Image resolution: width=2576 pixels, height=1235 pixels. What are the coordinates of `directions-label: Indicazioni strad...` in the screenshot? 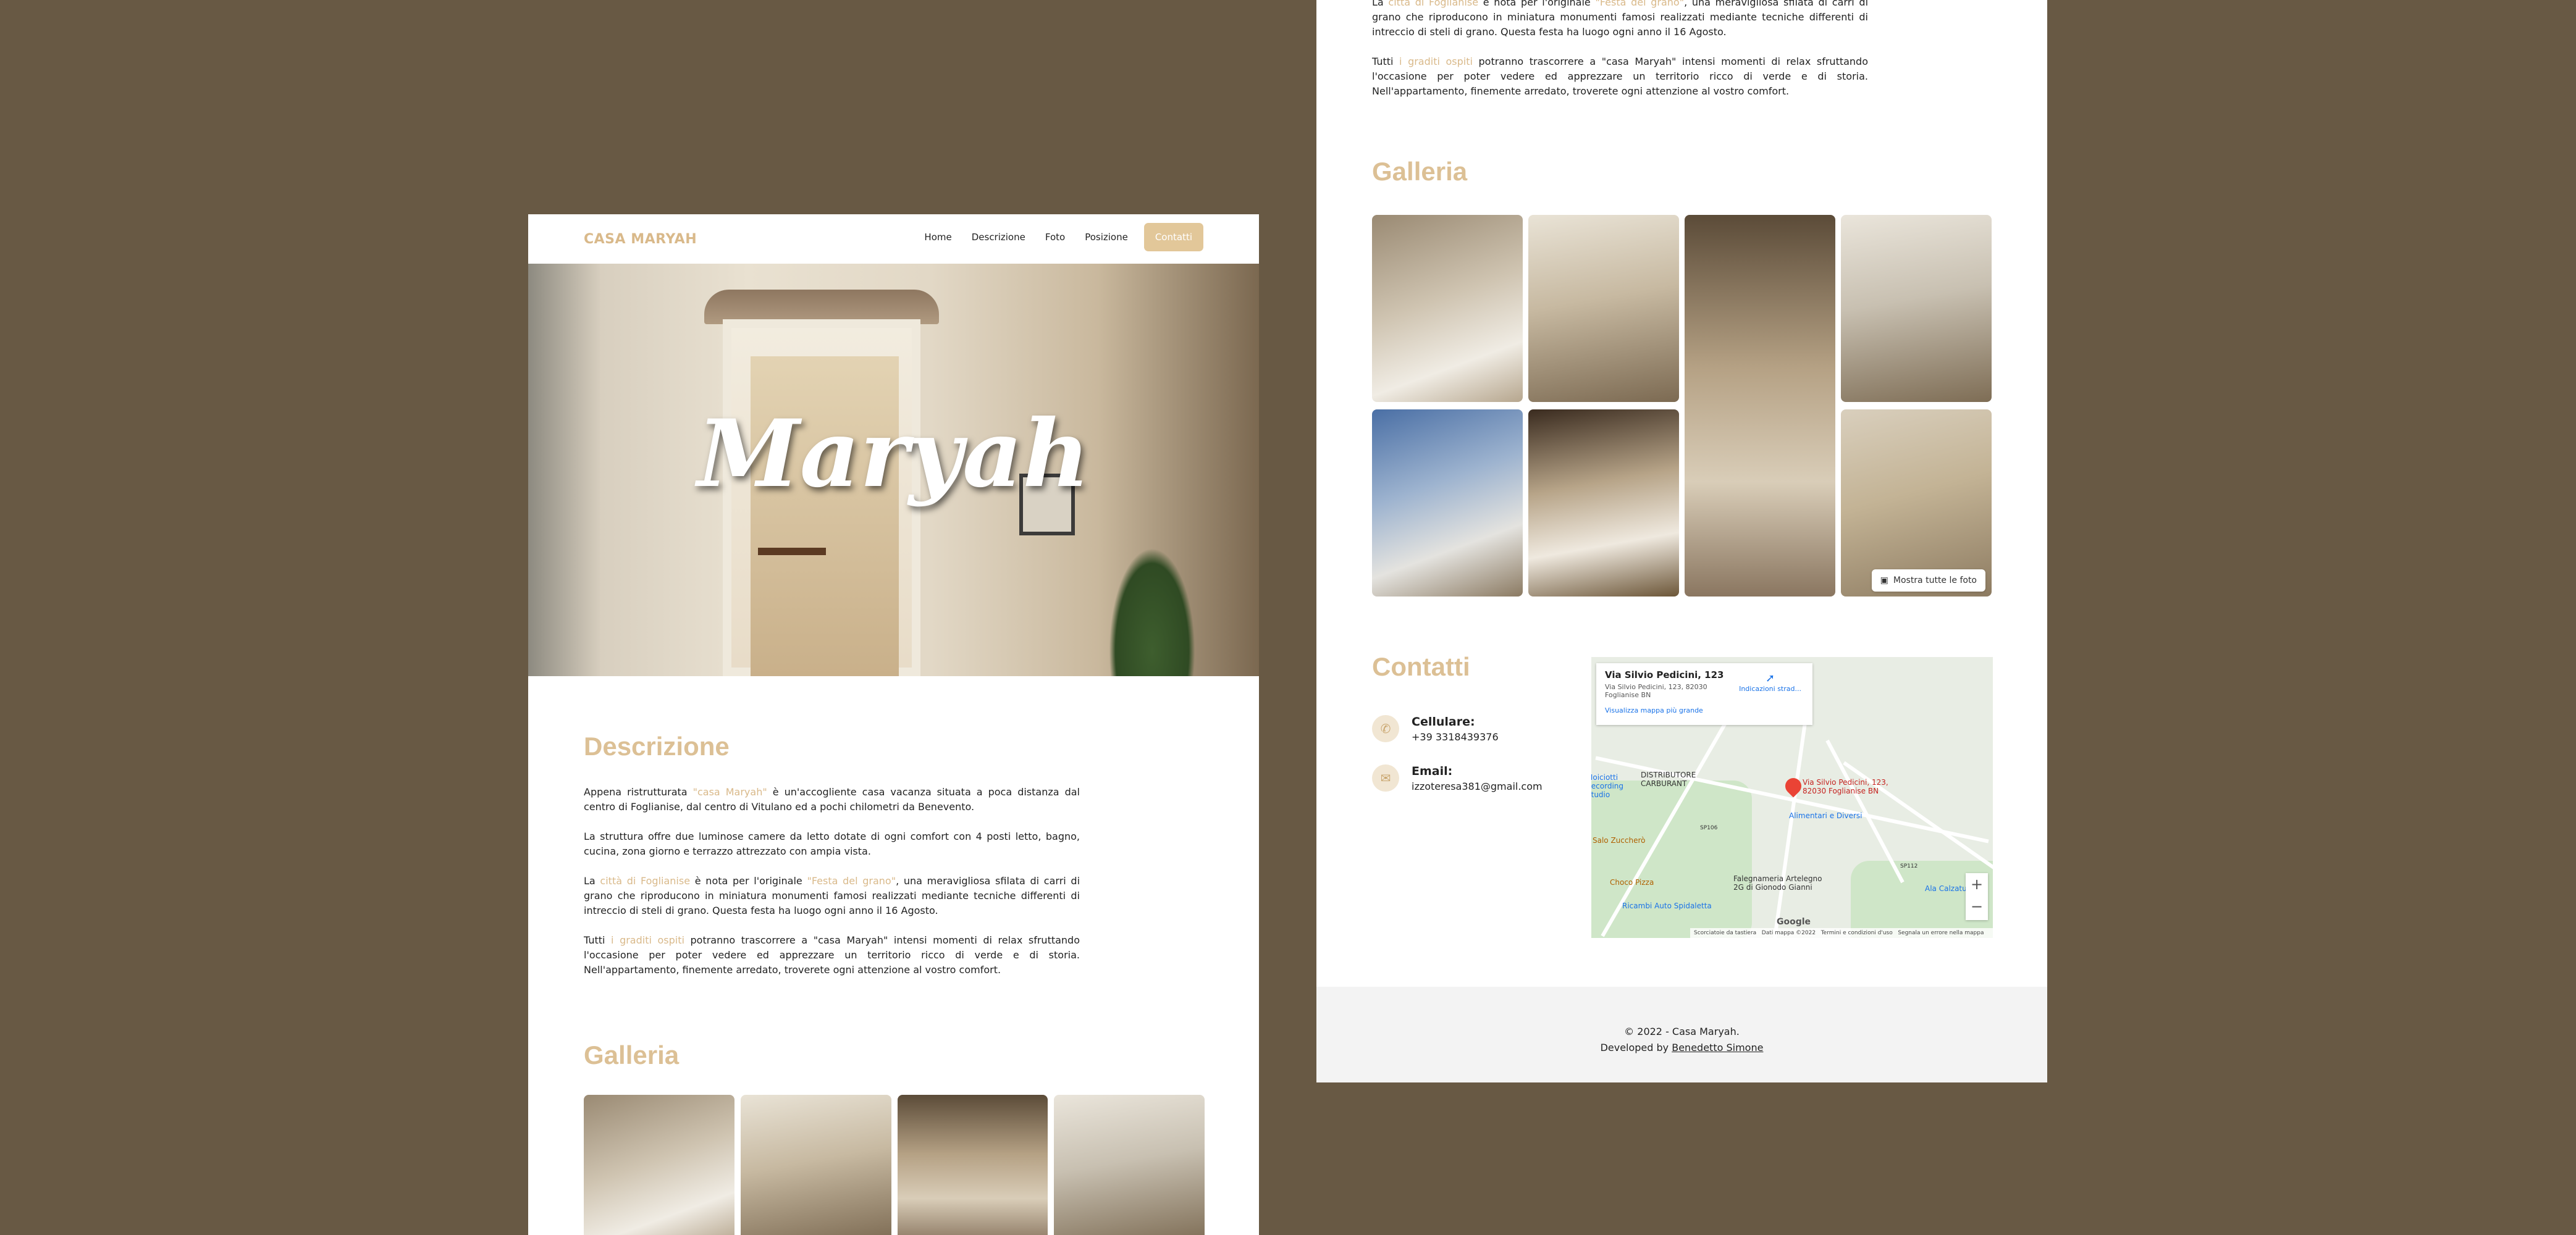 It's located at (1770, 689).